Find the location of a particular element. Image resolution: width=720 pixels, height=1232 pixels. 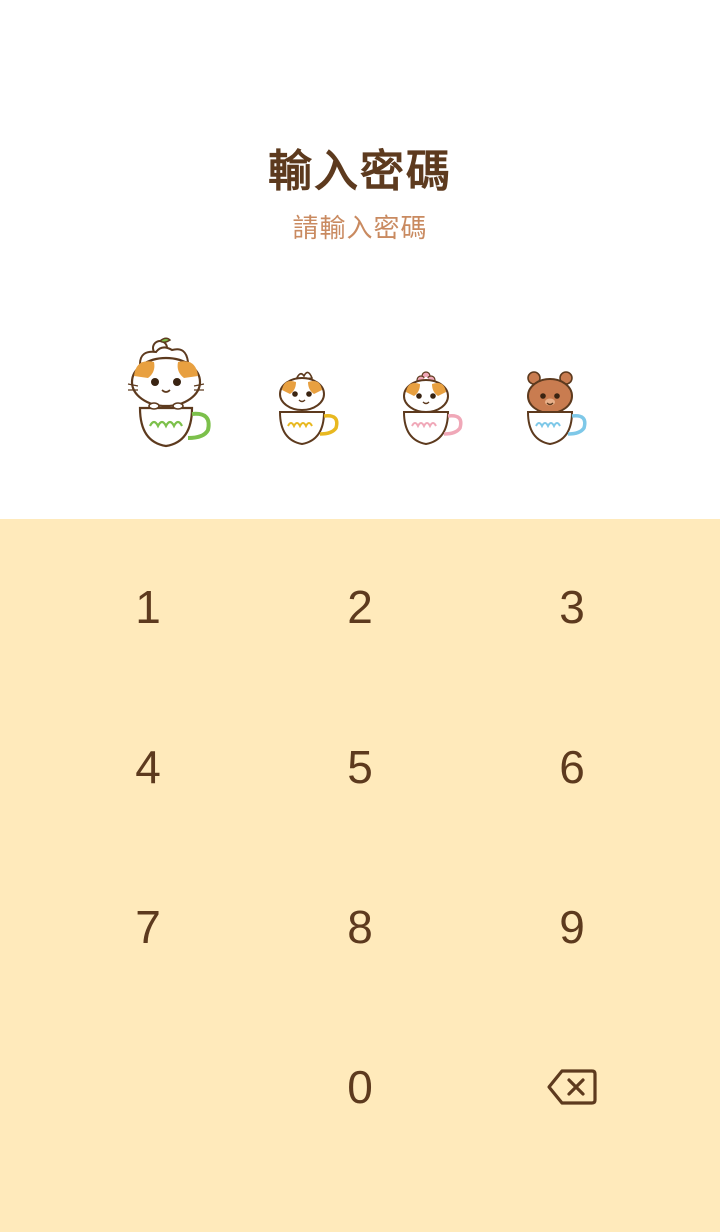

key-9: 9 is located at coordinates (572, 927).